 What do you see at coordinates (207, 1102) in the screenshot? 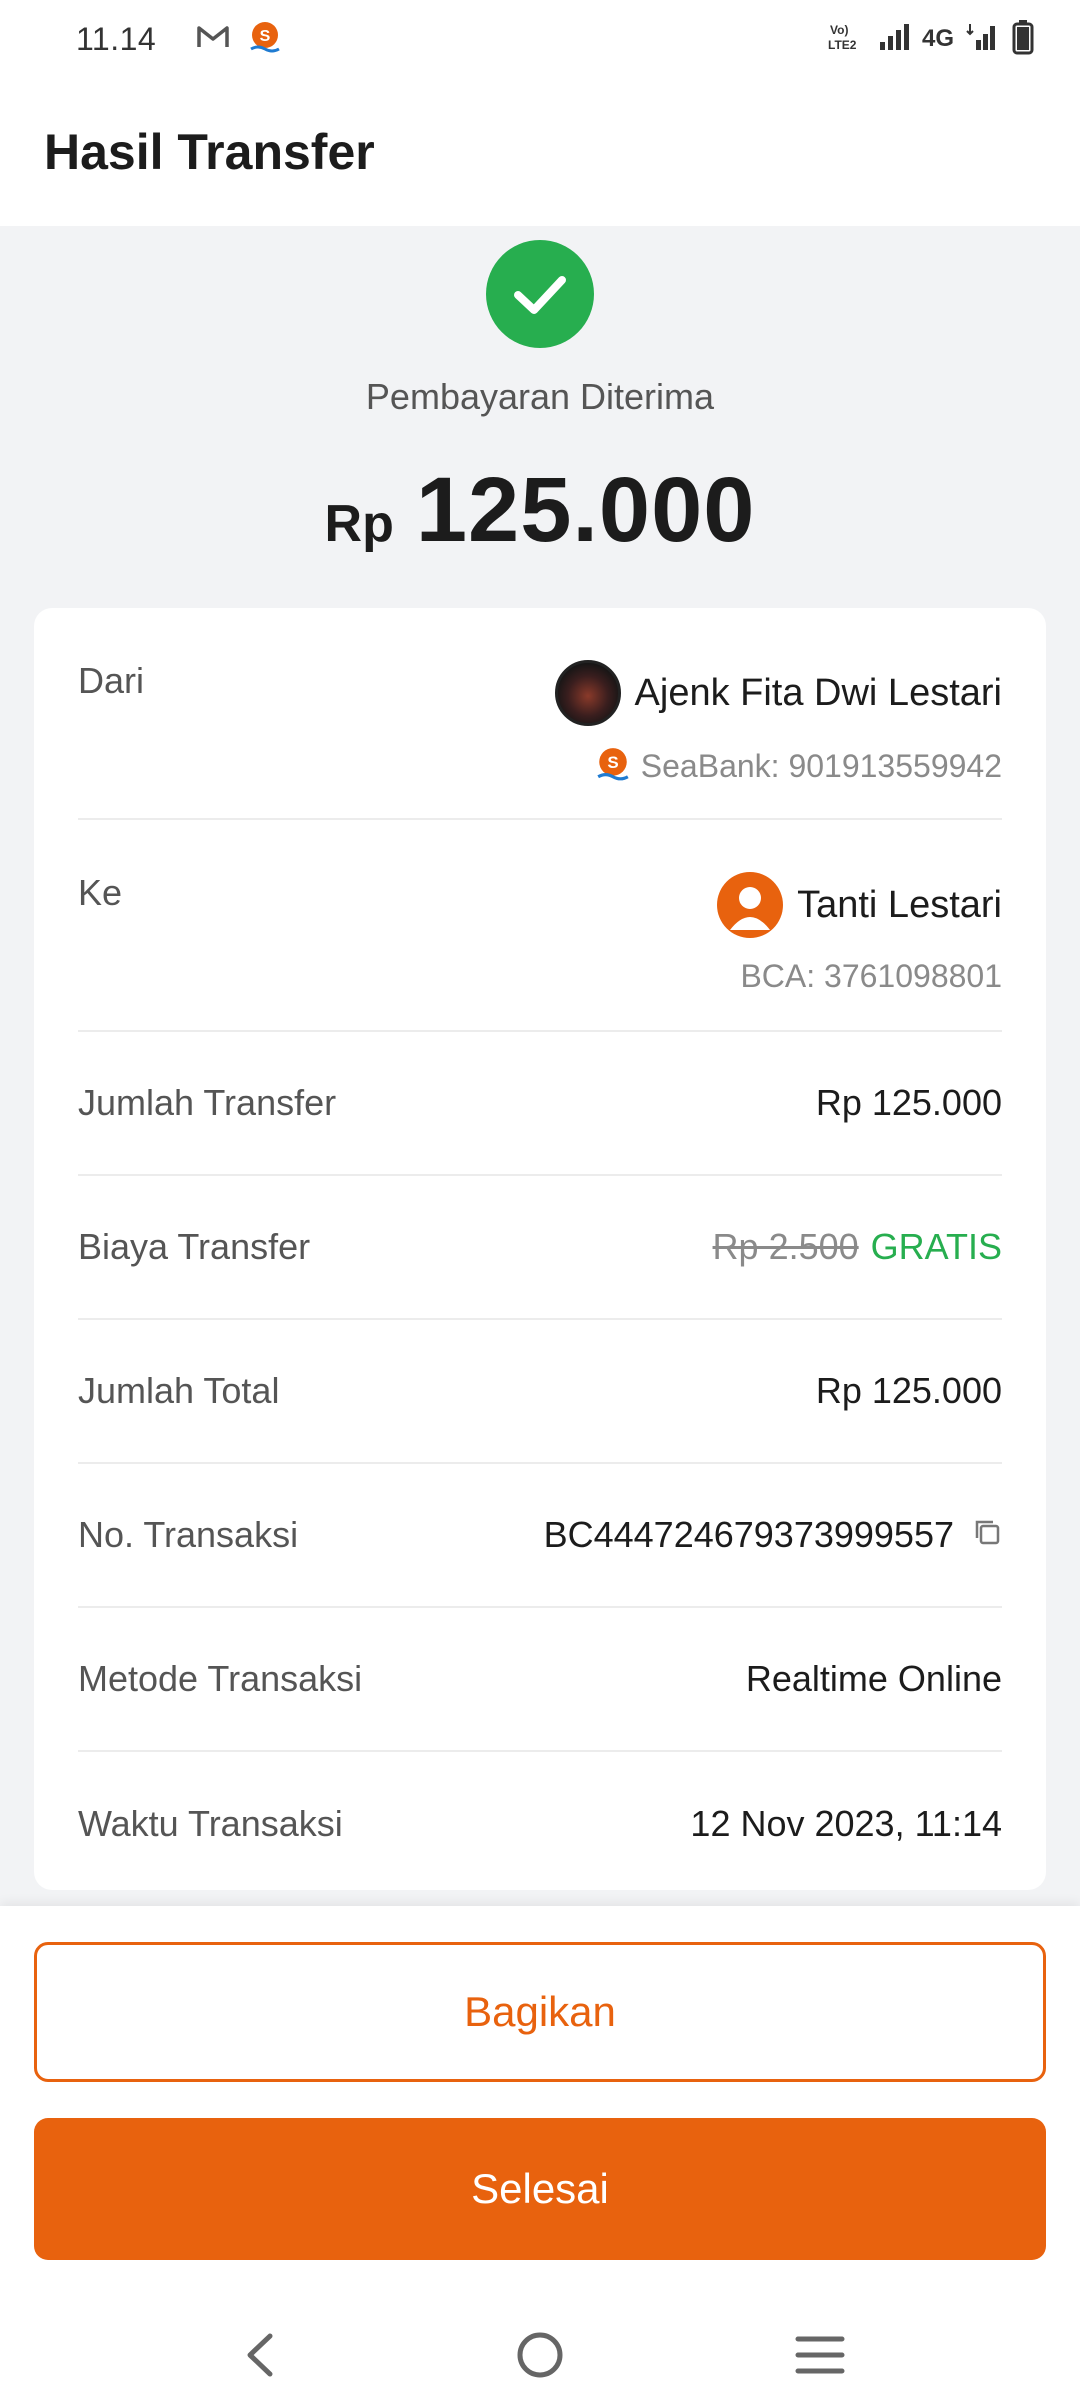
I see `transfer-amount-label: Jumlah Transfer` at bounding box center [207, 1102].